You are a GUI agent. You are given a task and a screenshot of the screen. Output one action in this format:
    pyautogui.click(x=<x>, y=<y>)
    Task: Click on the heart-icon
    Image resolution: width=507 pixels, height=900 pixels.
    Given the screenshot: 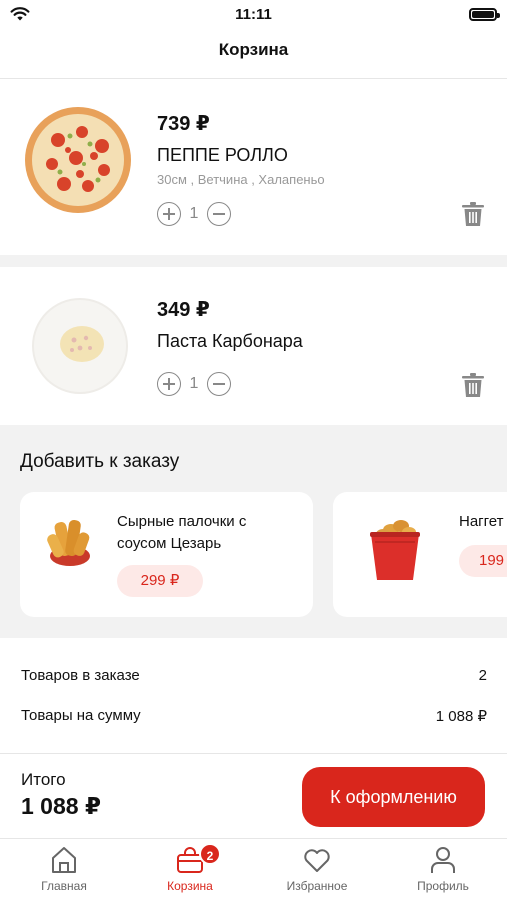 What is the action you would take?
    pyautogui.click(x=317, y=860)
    